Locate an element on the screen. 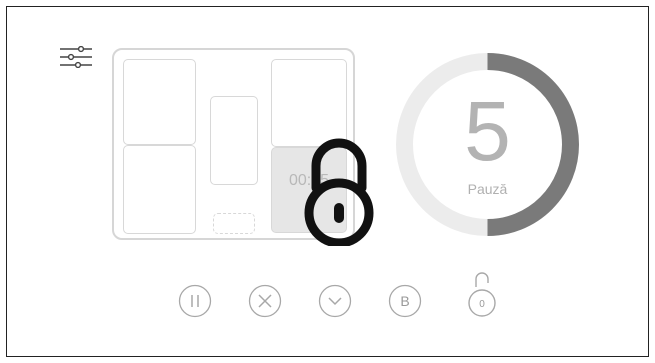  status-label: Pauză is located at coordinates (487, 189).